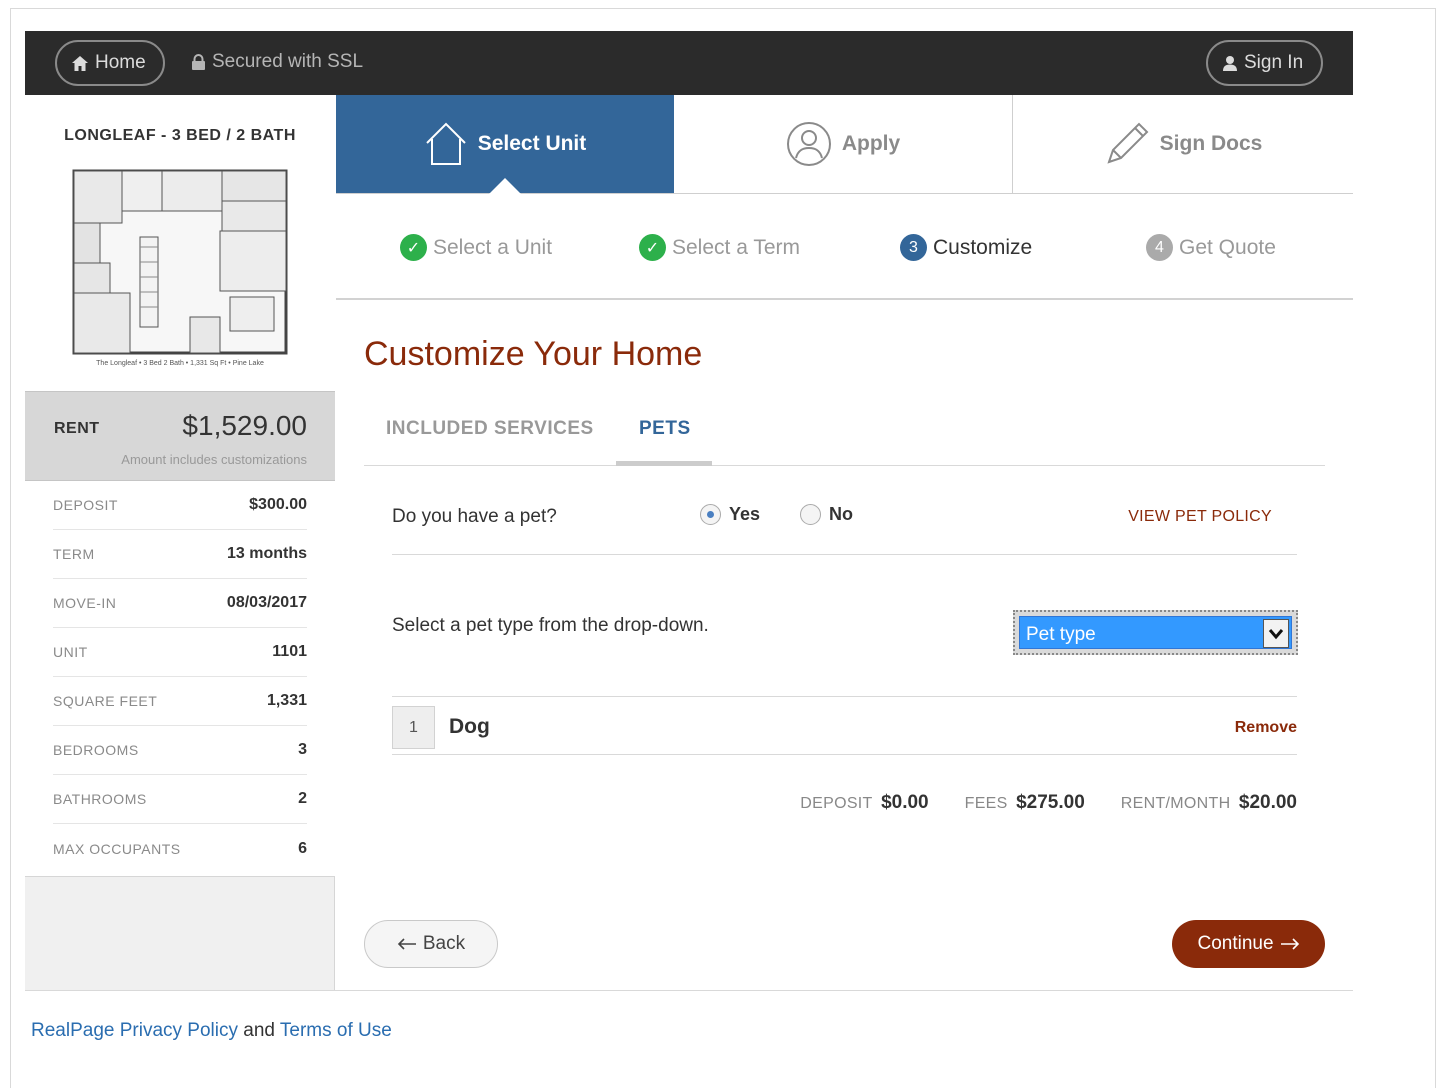 This screenshot has width=1445, height=1088. What do you see at coordinates (289, 651) in the screenshot?
I see `detail-value: 1101` at bounding box center [289, 651].